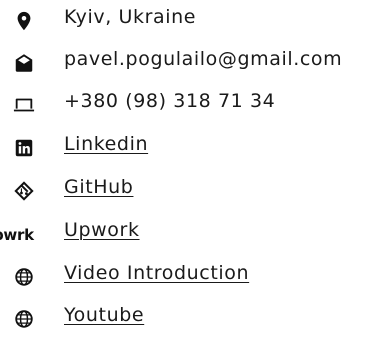 The width and height of the screenshot is (386, 349). What do you see at coordinates (203, 59) in the screenshot?
I see `email-text: pavel.pogulailo@gmail.com` at bounding box center [203, 59].